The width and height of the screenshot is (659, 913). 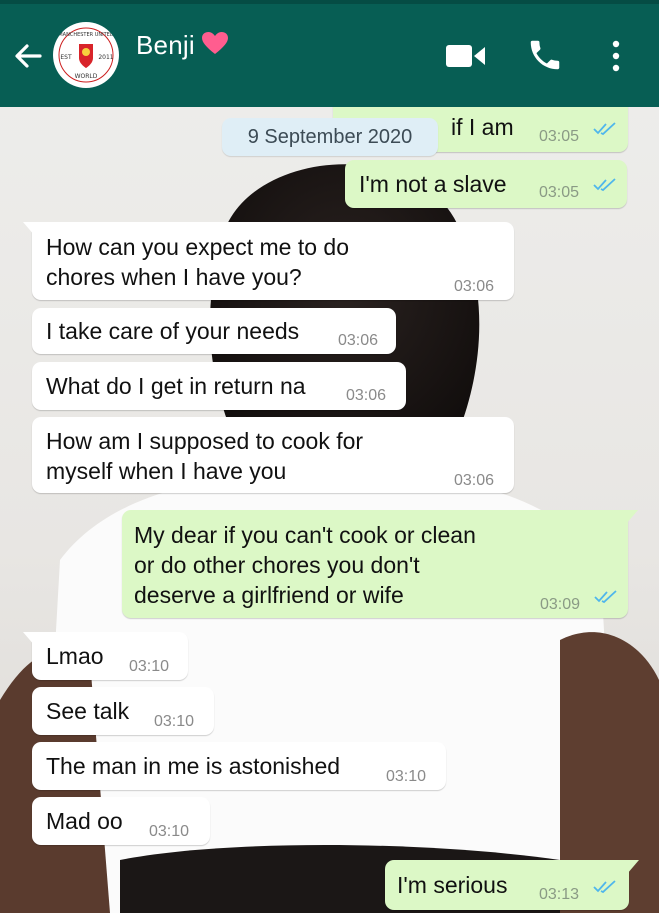 I want to click on status-bar-strip, so click(x=329, y=2).